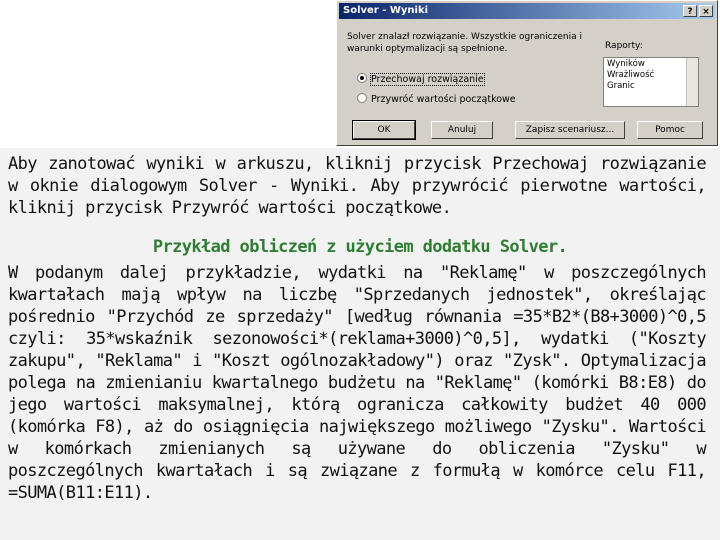 The image size is (720, 540). What do you see at coordinates (651, 64) in the screenshot?
I see `report-item-answer: Wyników` at bounding box center [651, 64].